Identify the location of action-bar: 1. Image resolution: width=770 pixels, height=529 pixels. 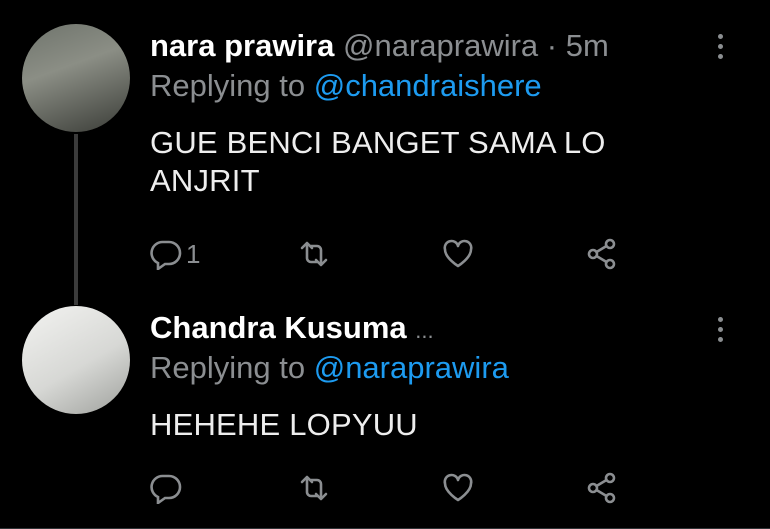
(460, 254).